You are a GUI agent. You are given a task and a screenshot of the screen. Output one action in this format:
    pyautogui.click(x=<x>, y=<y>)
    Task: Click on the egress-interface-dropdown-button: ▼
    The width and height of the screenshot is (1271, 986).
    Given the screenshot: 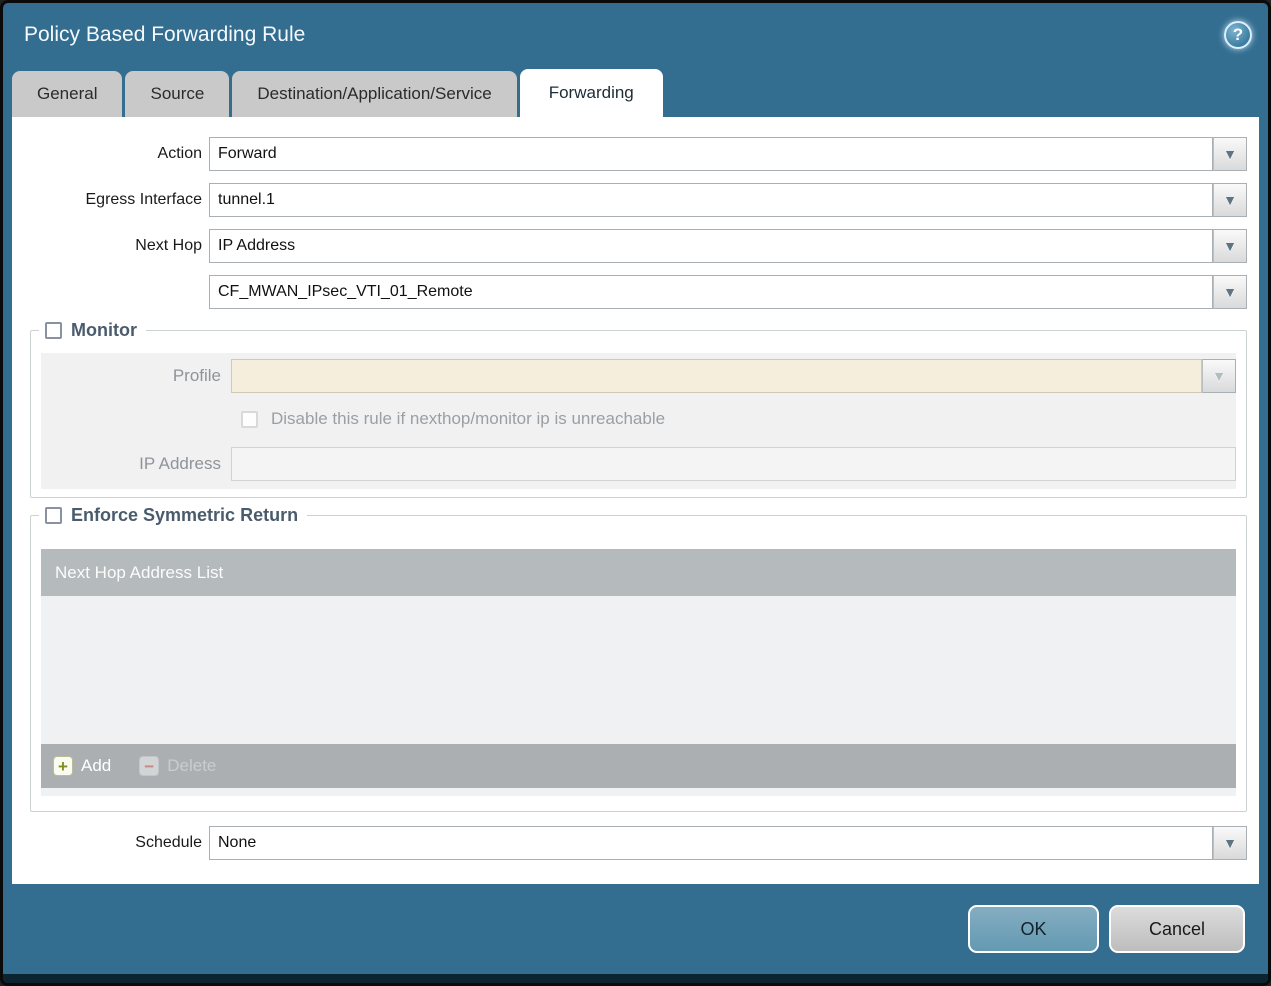 What is the action you would take?
    pyautogui.click(x=1230, y=200)
    